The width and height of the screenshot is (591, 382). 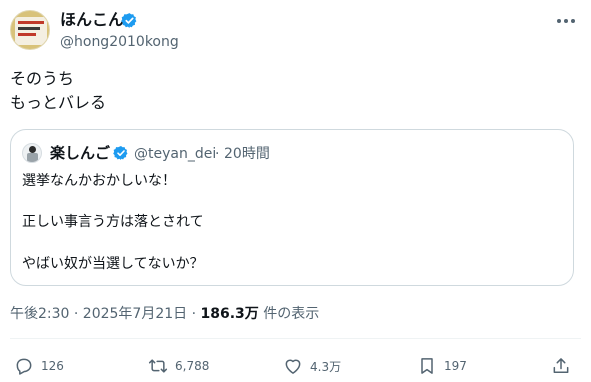 I want to click on quoted-author-handle: @teyan_dei, so click(x=175, y=154).